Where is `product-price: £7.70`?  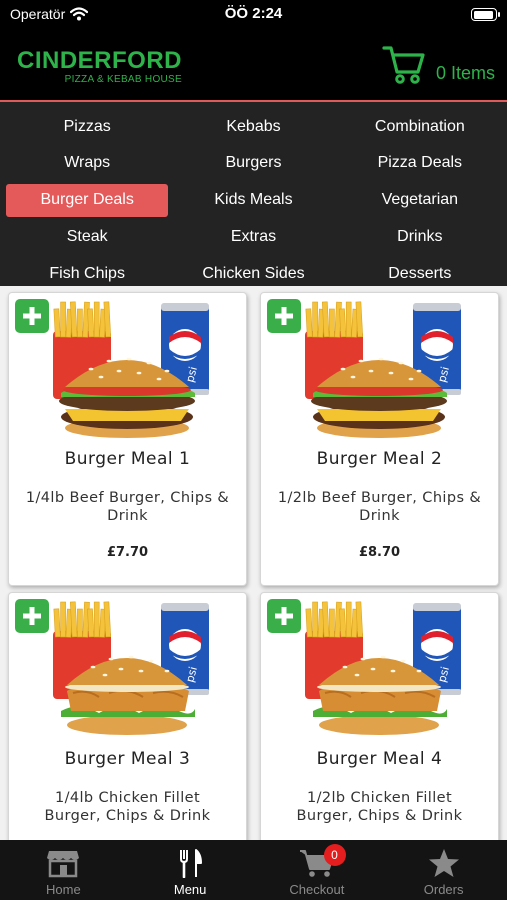 product-price: £7.70 is located at coordinates (127, 552).